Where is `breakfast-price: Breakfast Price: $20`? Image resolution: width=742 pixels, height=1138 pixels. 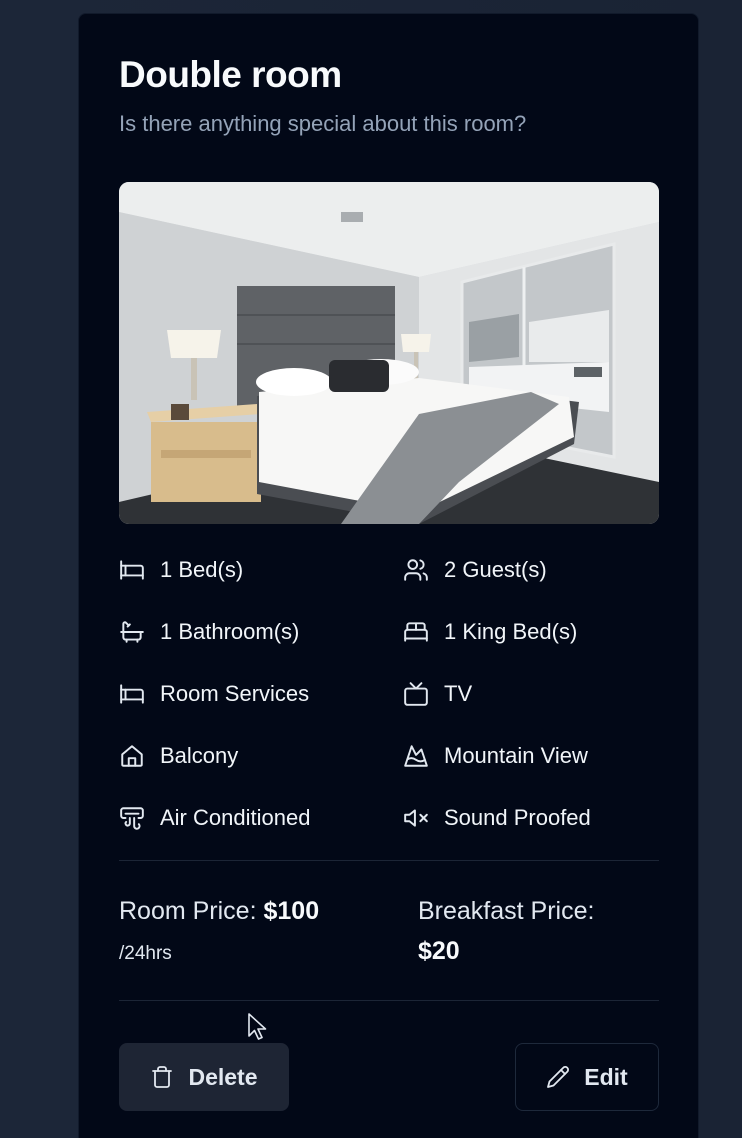 breakfast-price: Breakfast Price: $20 is located at coordinates (506, 931).